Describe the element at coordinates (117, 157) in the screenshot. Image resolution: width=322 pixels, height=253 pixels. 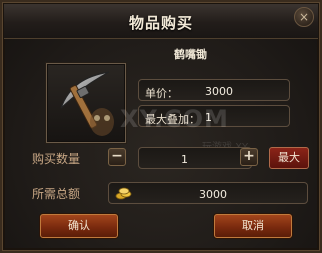
I see `decrease-quantity-button: −` at that location.